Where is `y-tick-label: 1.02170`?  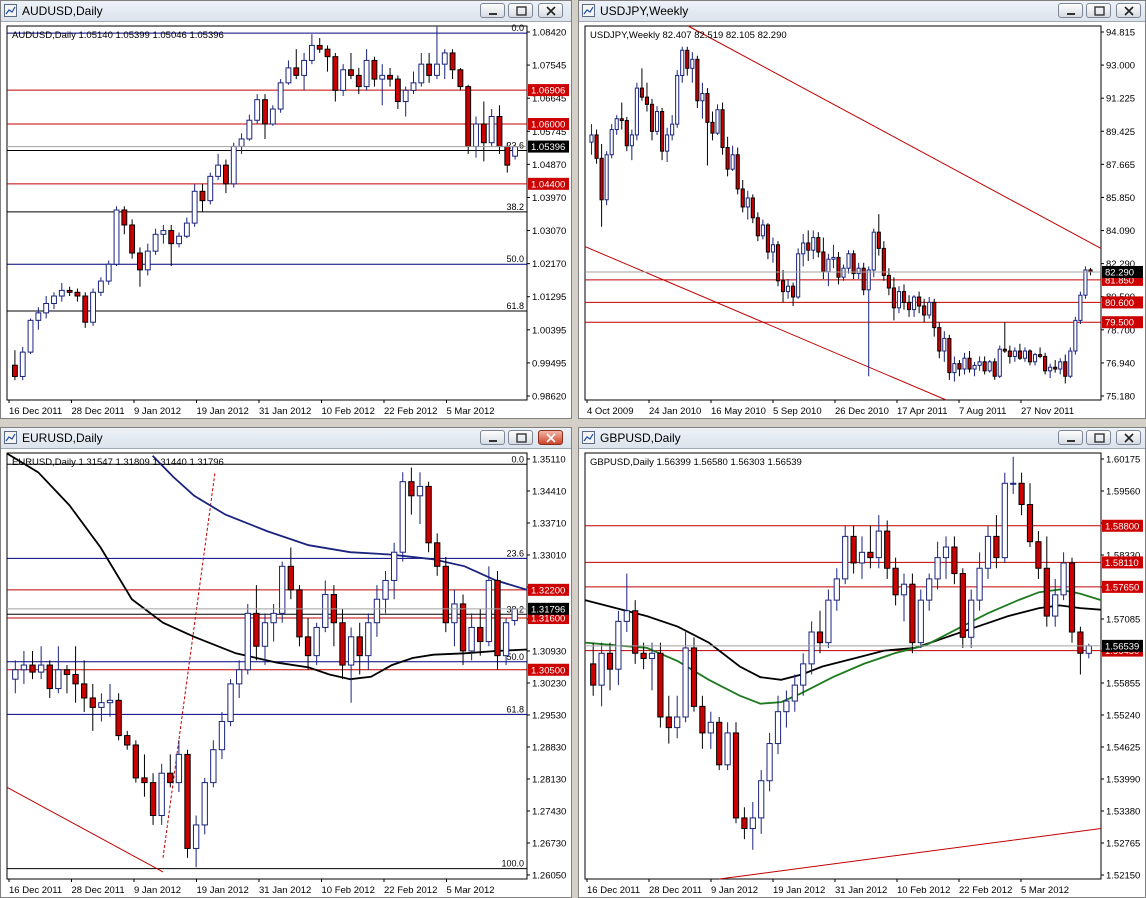
y-tick-label: 1.02170 is located at coordinates (549, 264).